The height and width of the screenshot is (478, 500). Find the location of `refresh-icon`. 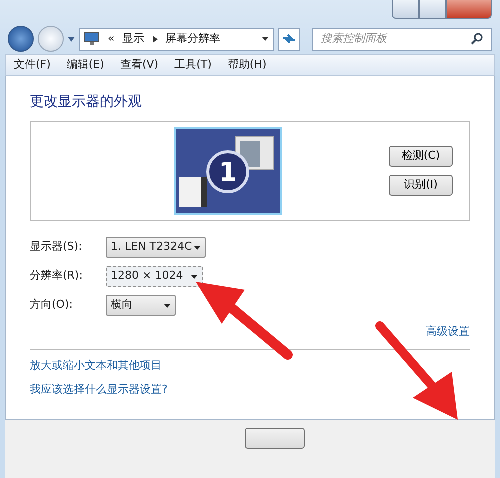

refresh-icon is located at coordinates (289, 39).